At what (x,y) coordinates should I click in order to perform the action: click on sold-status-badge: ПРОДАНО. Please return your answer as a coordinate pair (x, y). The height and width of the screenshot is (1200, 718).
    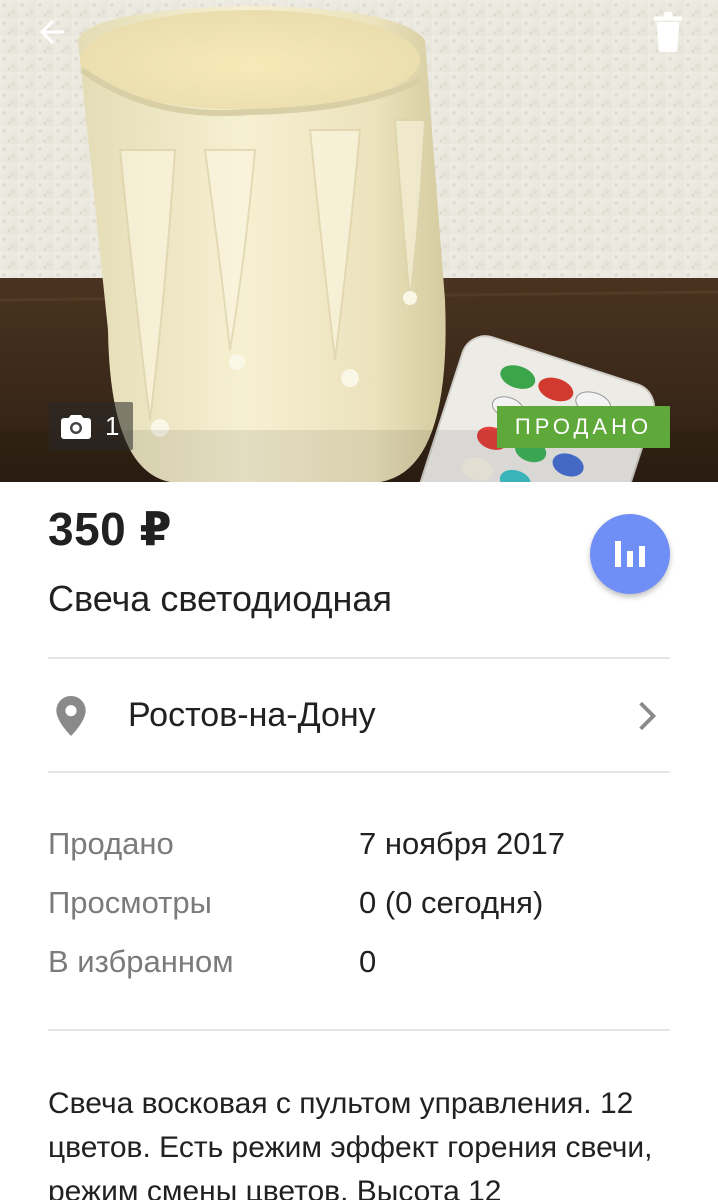
    Looking at the image, I should click on (583, 427).